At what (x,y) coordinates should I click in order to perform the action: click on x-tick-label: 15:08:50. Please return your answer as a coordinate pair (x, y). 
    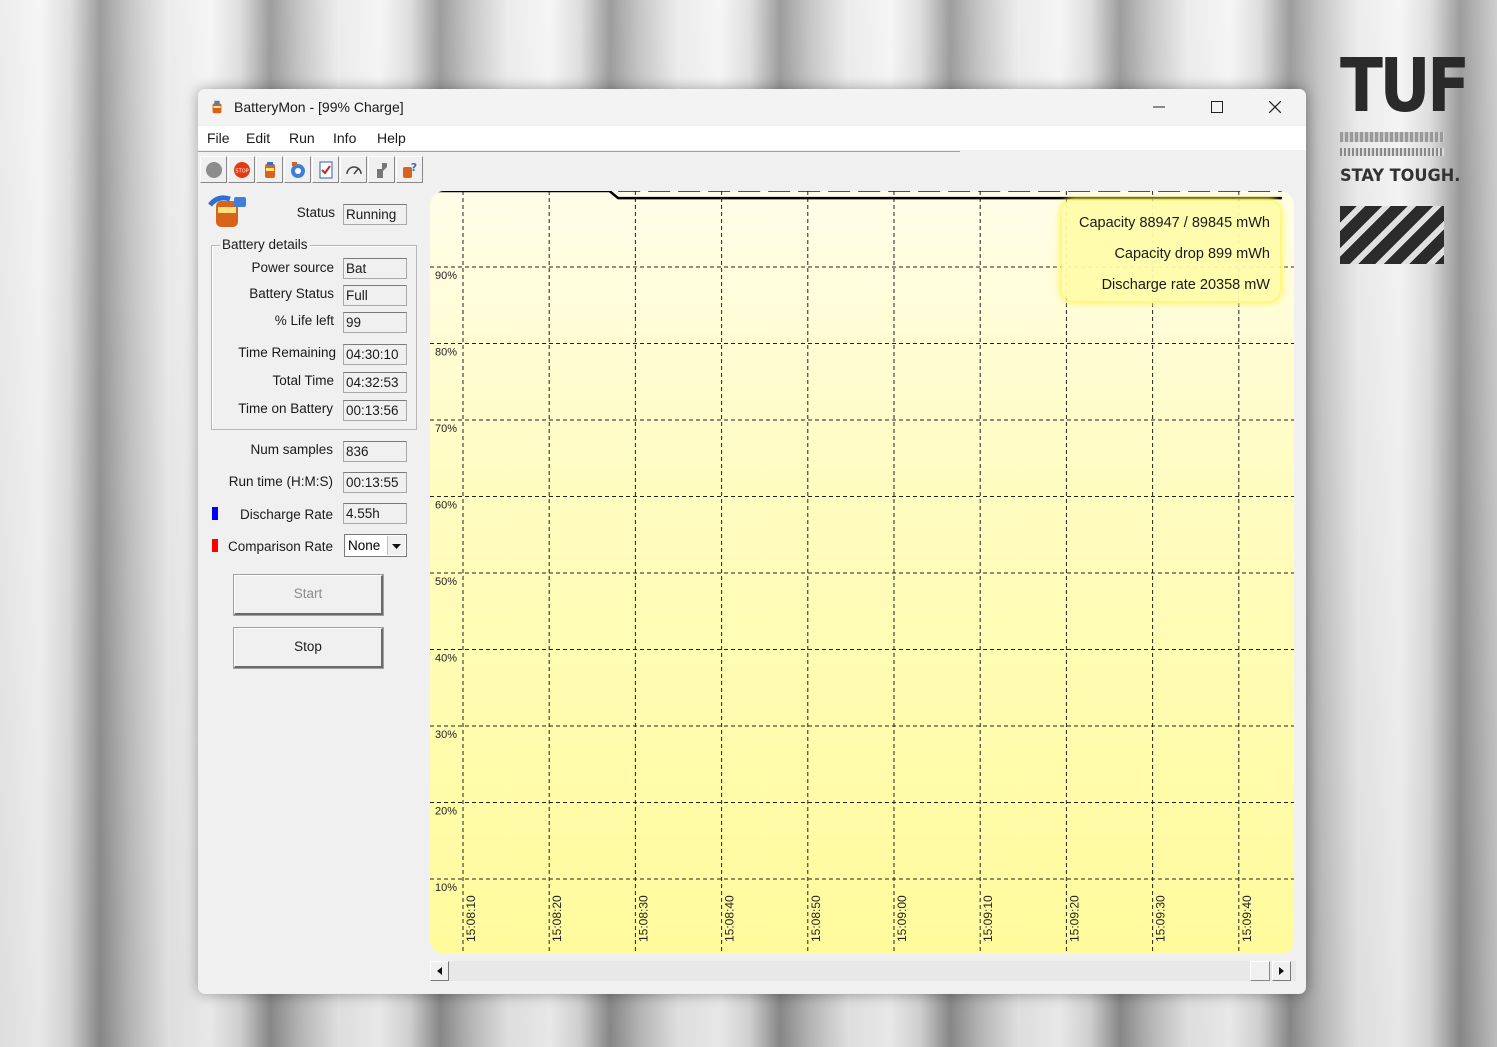
    Looking at the image, I should click on (816, 918).